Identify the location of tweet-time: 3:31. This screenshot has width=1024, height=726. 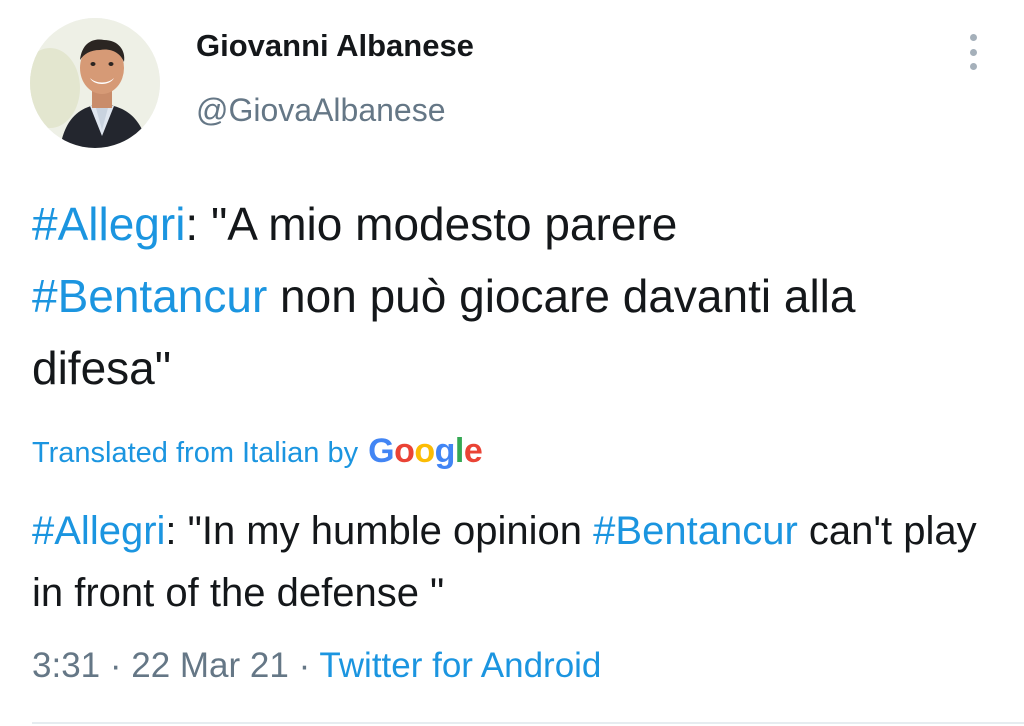
(66, 665).